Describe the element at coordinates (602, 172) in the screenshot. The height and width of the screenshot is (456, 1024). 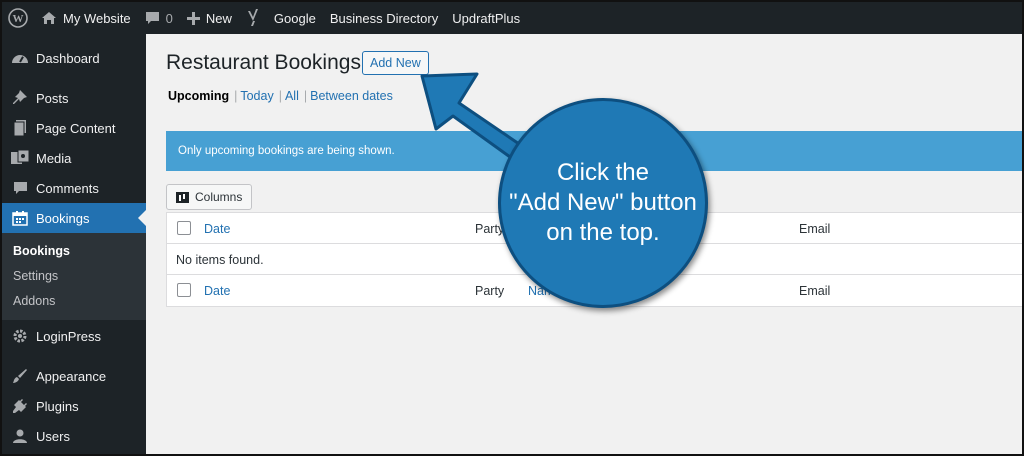
I see `callout-line: Click the` at that location.